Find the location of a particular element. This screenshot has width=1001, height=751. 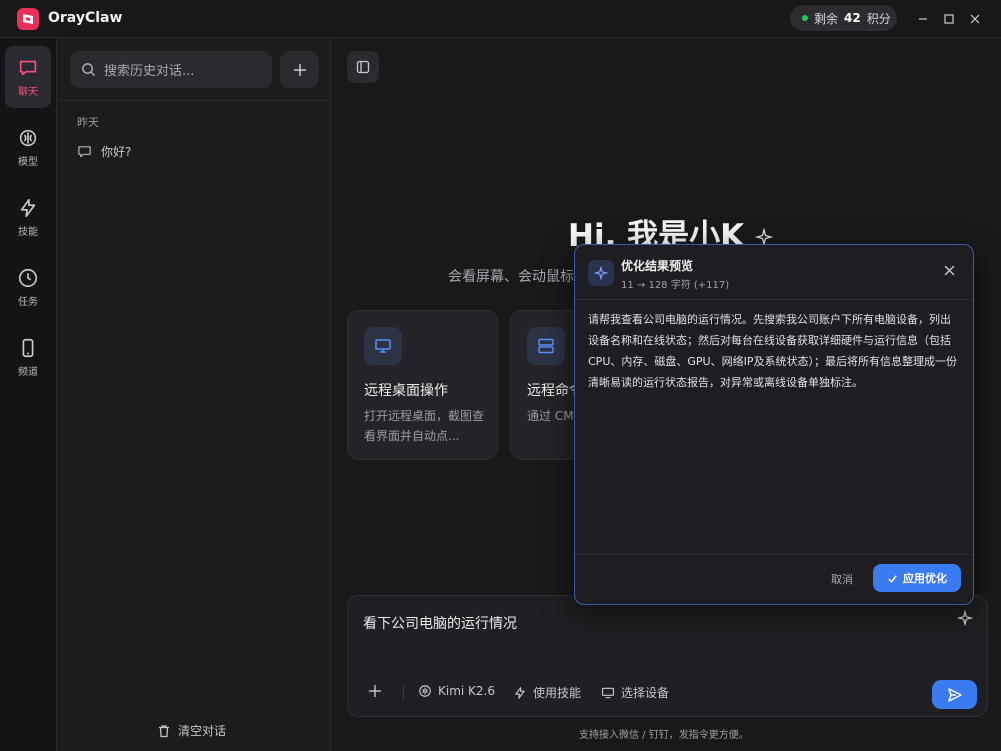

rail-item-chat: 聊天 is located at coordinates (28, 77).